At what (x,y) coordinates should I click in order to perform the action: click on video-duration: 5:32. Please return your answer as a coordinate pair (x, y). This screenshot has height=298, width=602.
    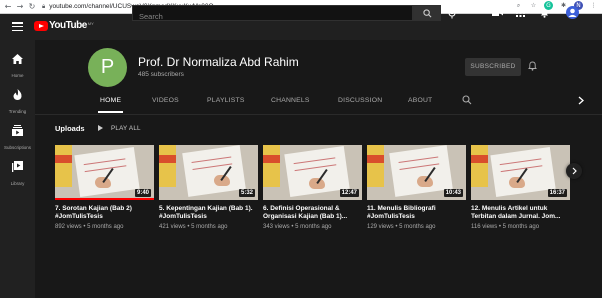
    Looking at the image, I should click on (246, 193).